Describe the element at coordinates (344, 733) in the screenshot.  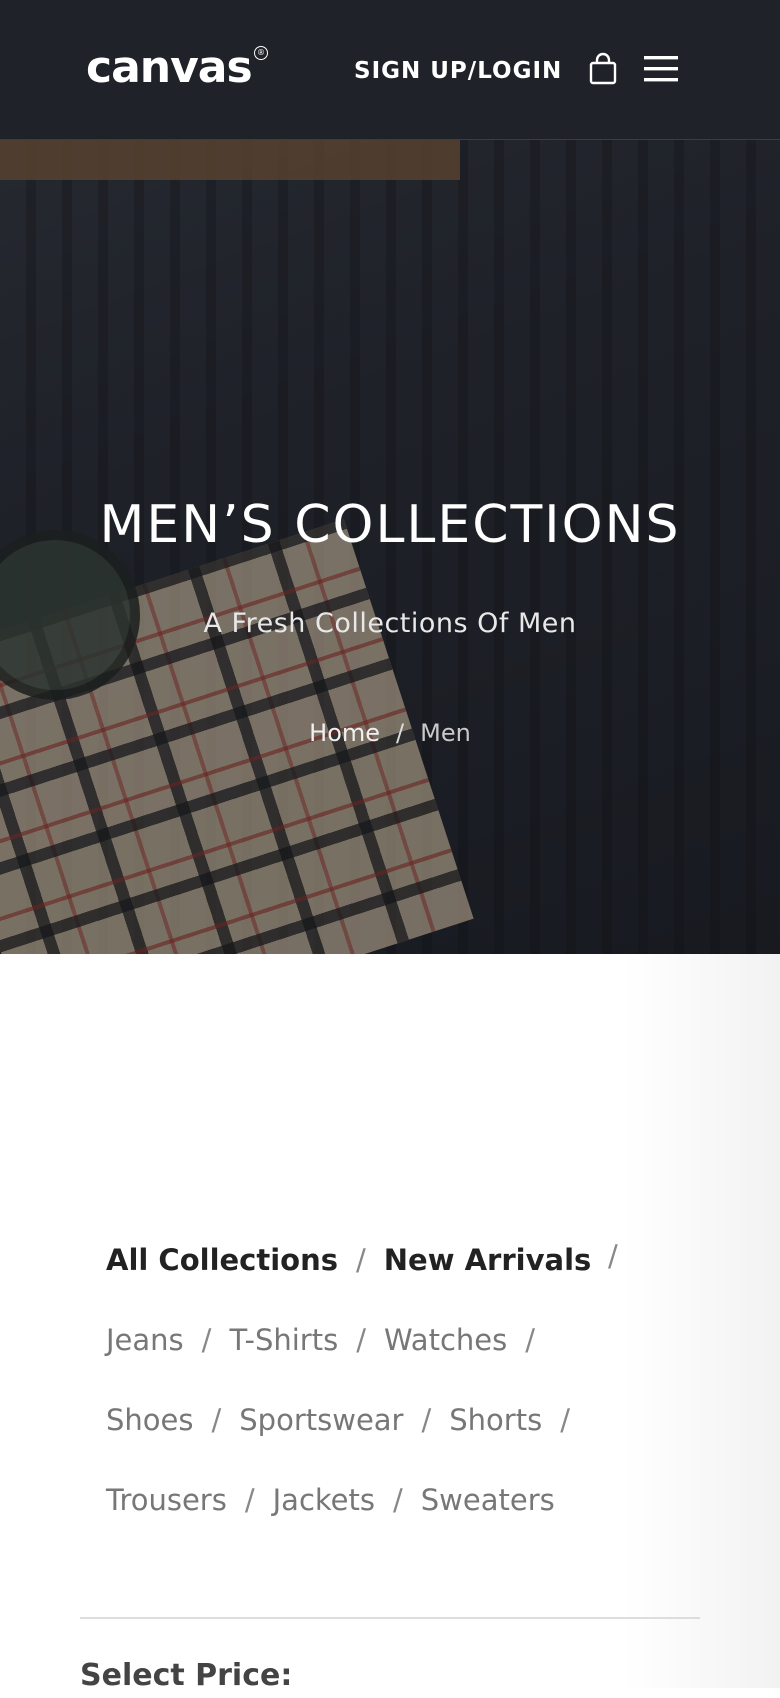
I see `breadcrumb-home-link: Home` at that location.